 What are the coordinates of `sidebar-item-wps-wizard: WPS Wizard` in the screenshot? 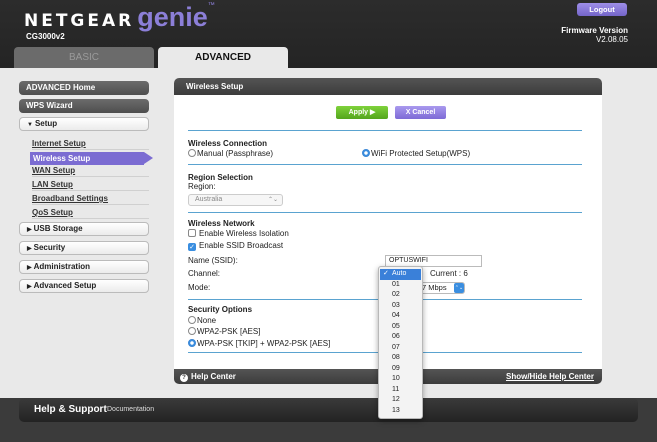 It's located at (84, 106).